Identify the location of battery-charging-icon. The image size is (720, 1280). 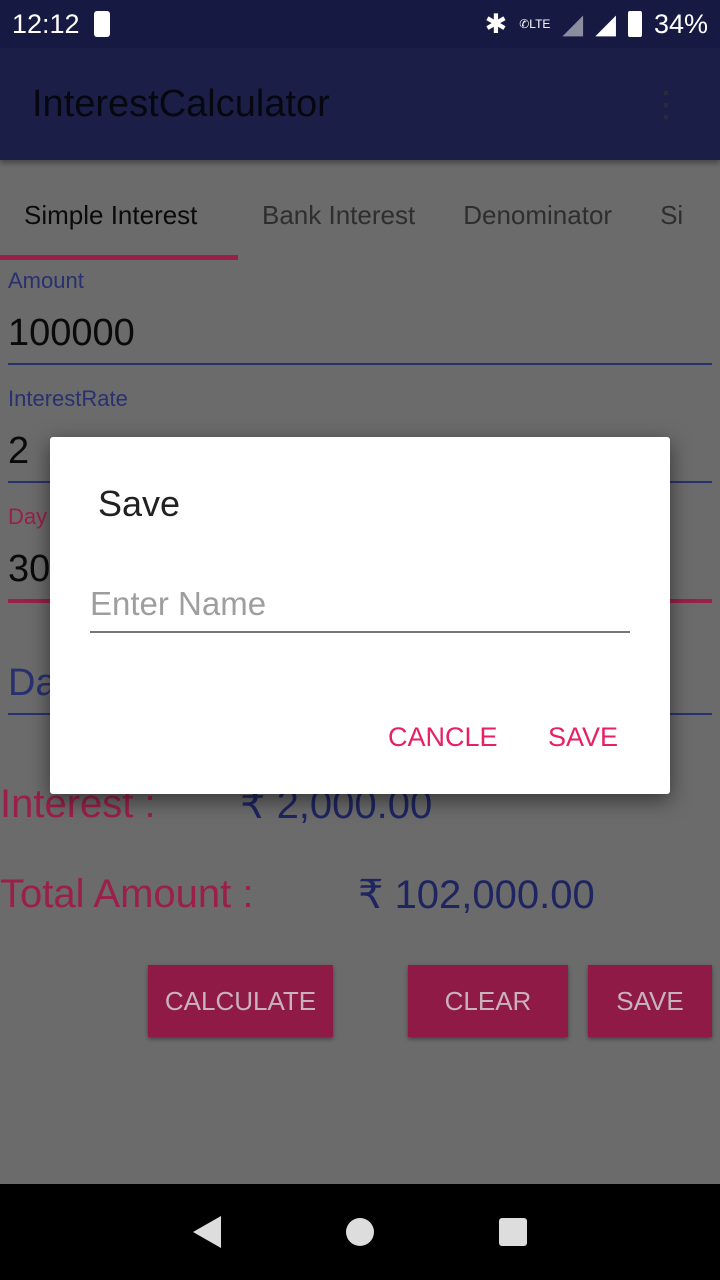
(634, 24).